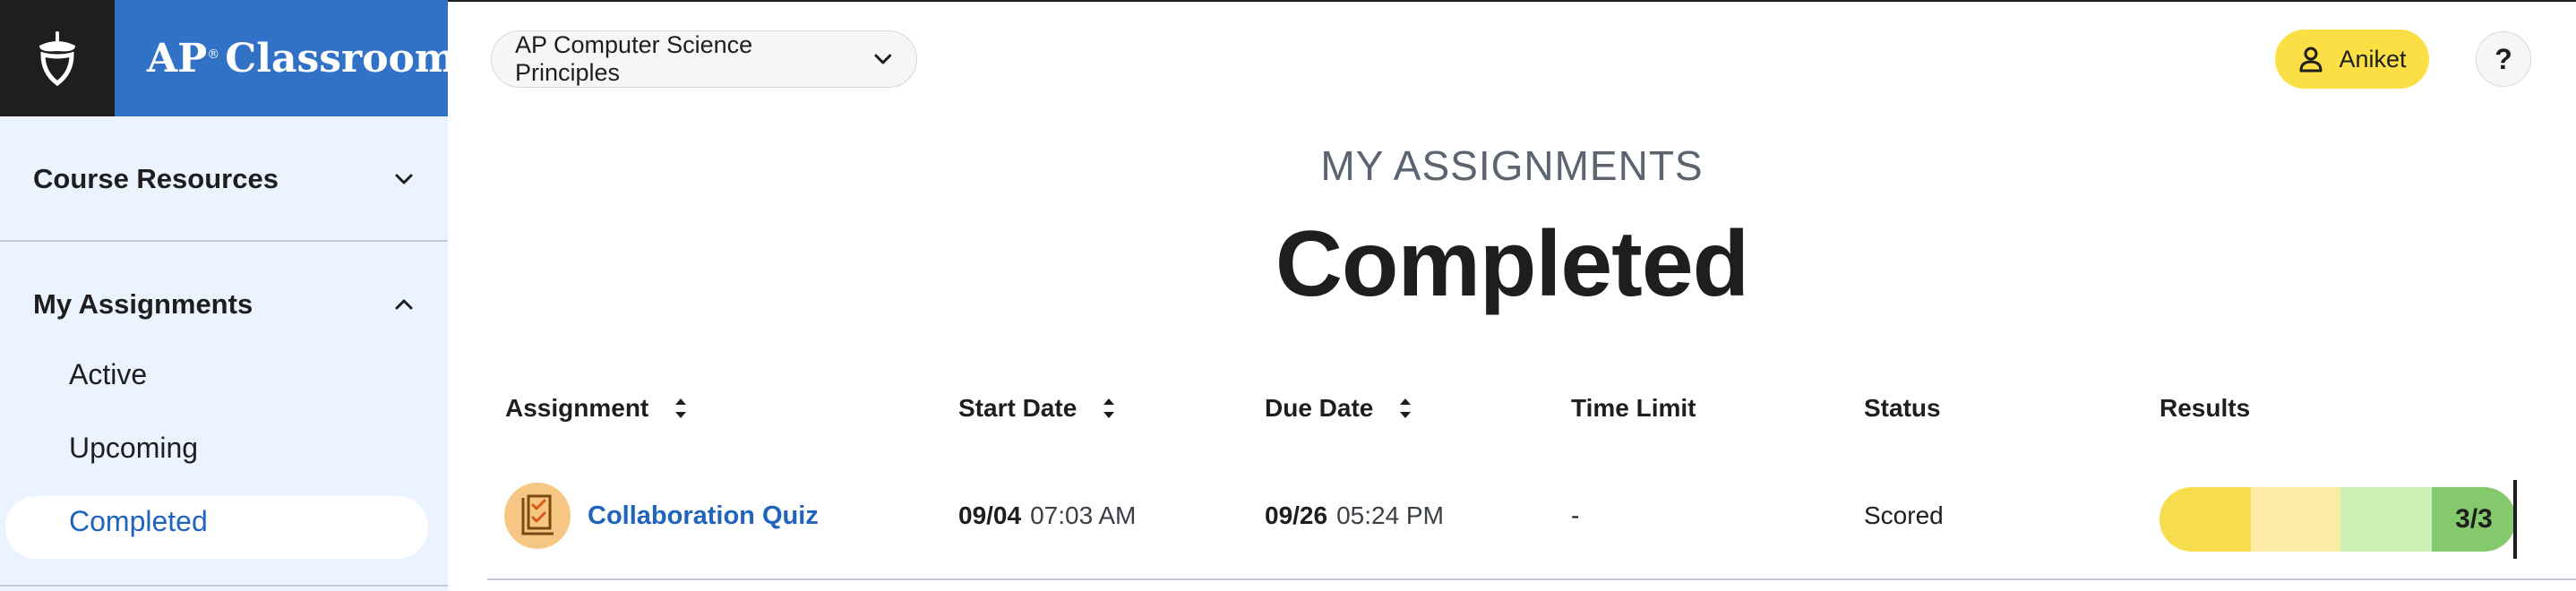 The image size is (2576, 591). Describe the element at coordinates (341, 58) in the screenshot. I see `brand-name: Classroom` at that location.